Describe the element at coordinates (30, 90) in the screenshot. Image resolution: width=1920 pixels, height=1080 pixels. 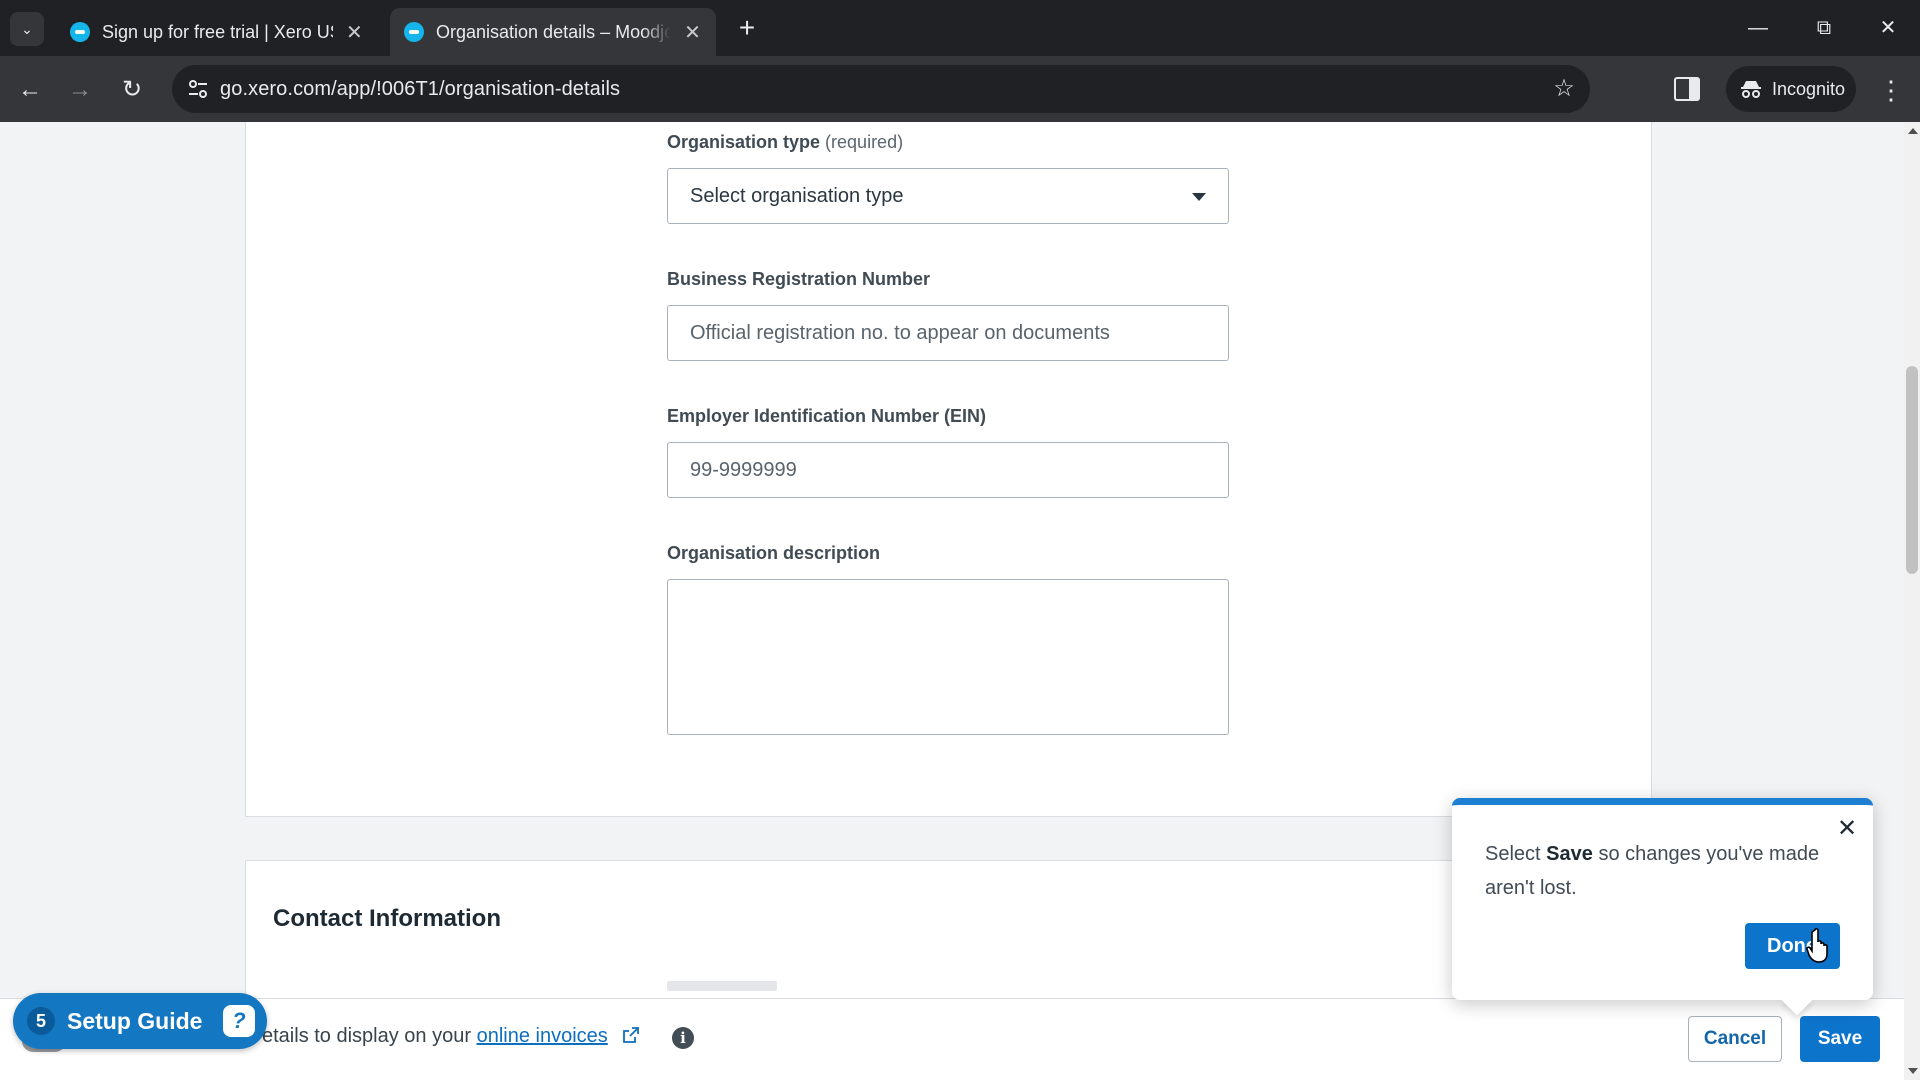
I see `back-arrow-icon: ←` at that location.